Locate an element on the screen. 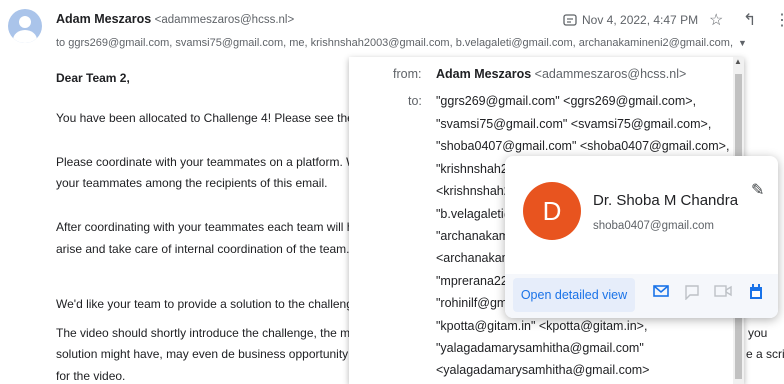  sender-email: <adammeszaros@hcss.nl> is located at coordinates (224, 20).